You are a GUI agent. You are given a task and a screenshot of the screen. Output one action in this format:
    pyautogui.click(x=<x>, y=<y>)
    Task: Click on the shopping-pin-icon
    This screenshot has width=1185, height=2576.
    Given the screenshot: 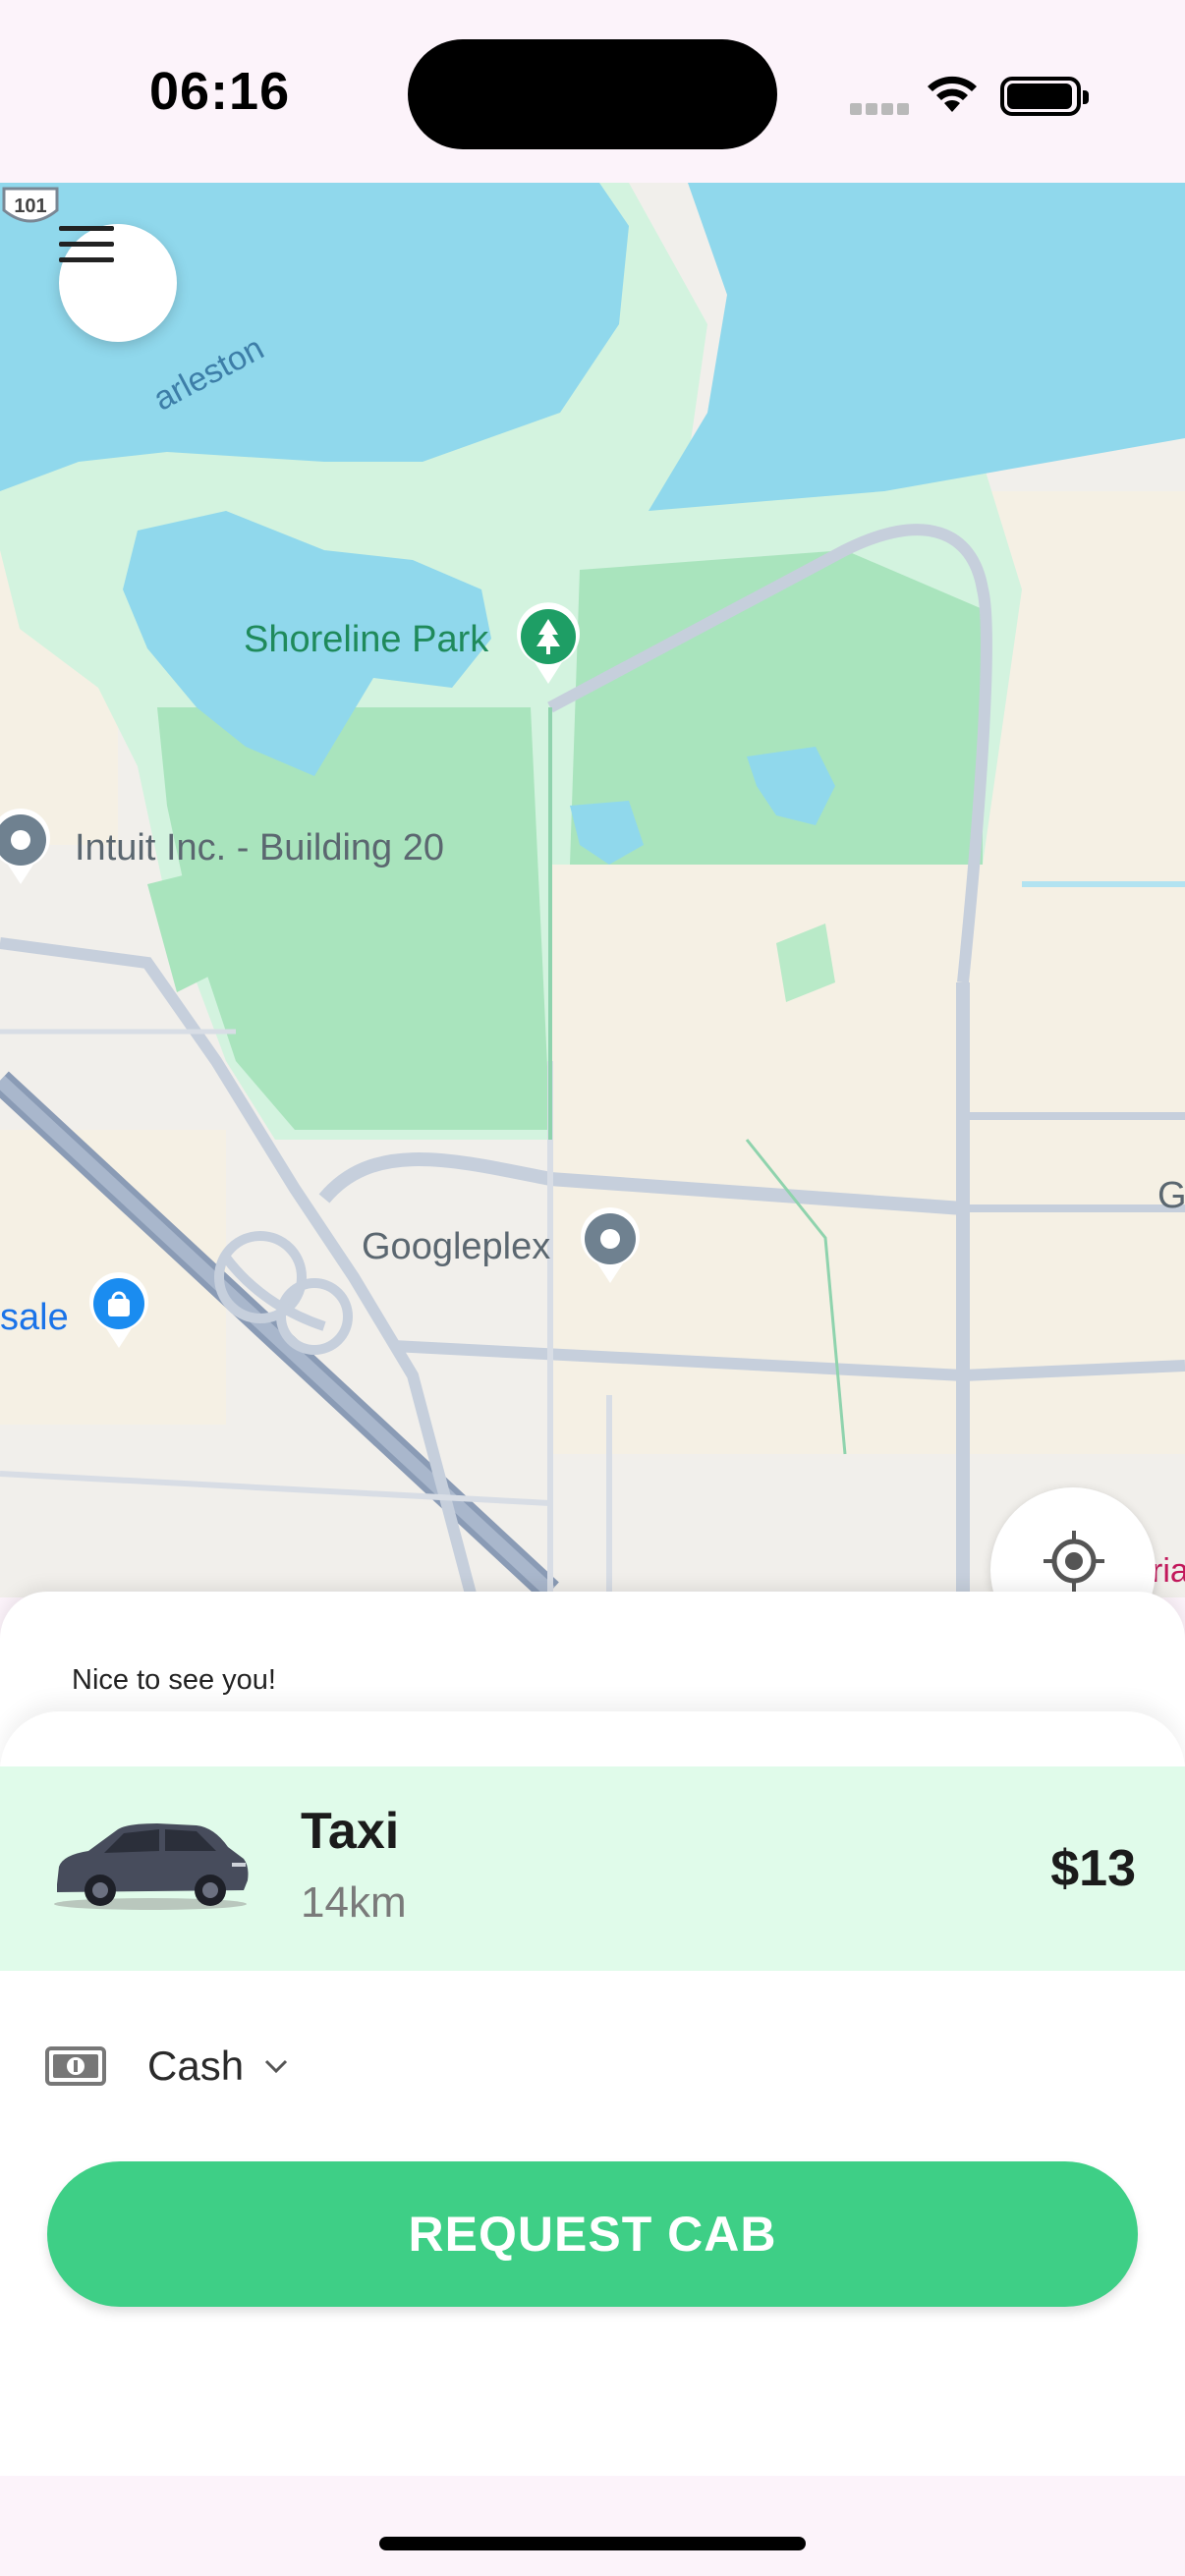 What is the action you would take?
    pyautogui.click(x=119, y=1310)
    